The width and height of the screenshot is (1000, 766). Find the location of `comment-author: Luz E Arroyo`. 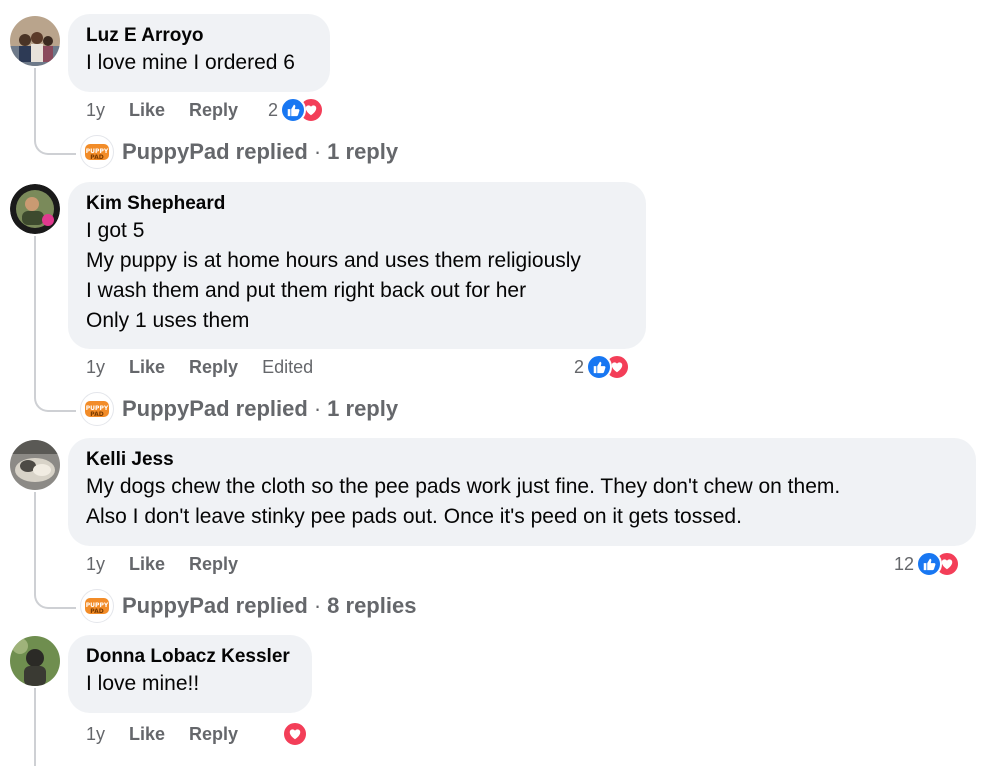

comment-author: Luz E Arroyo is located at coordinates (199, 36).